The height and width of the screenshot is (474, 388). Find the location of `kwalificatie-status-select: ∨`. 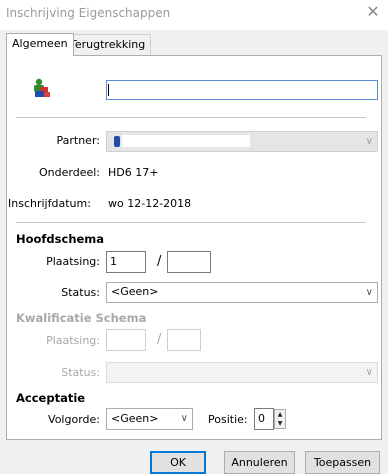

kwalificatie-status-select: ∨ is located at coordinates (242, 372).